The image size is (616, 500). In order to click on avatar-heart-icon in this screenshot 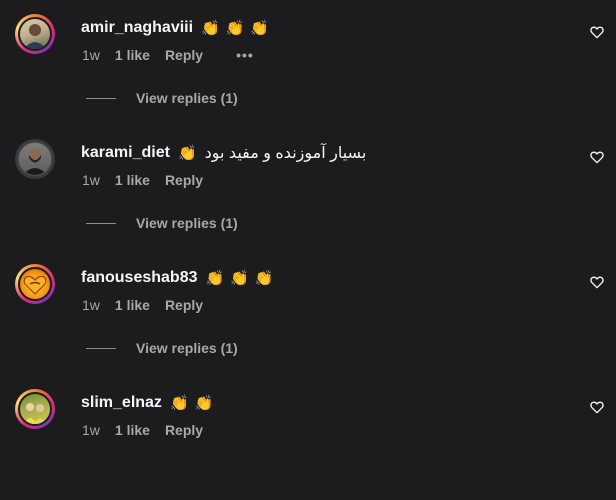, I will do `click(35, 285)`.